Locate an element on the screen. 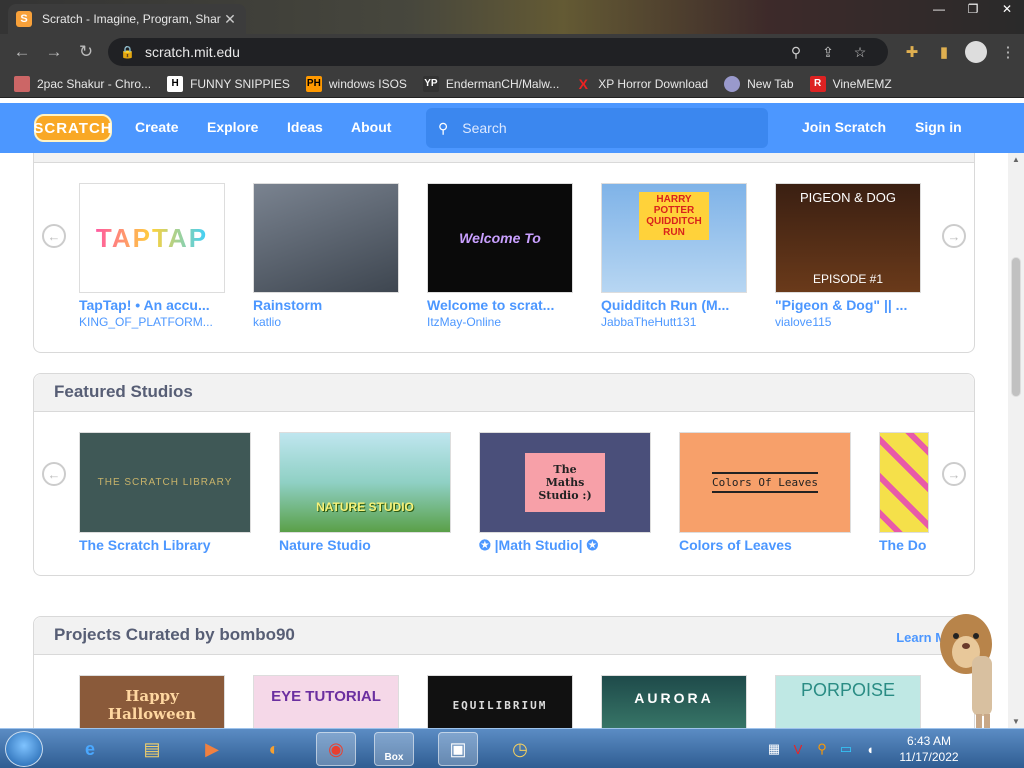 This screenshot has height=768, width=1024. project-card: EYE TUTORIAL is located at coordinates (326, 701).